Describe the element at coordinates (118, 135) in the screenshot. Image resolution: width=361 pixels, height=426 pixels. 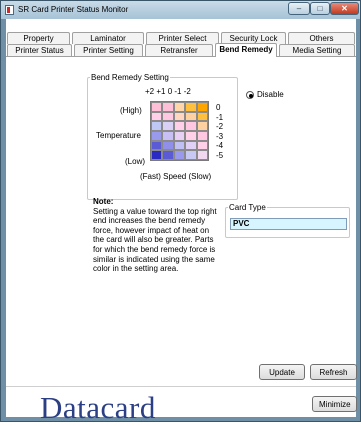
I see `temperature-label: Temperature` at that location.